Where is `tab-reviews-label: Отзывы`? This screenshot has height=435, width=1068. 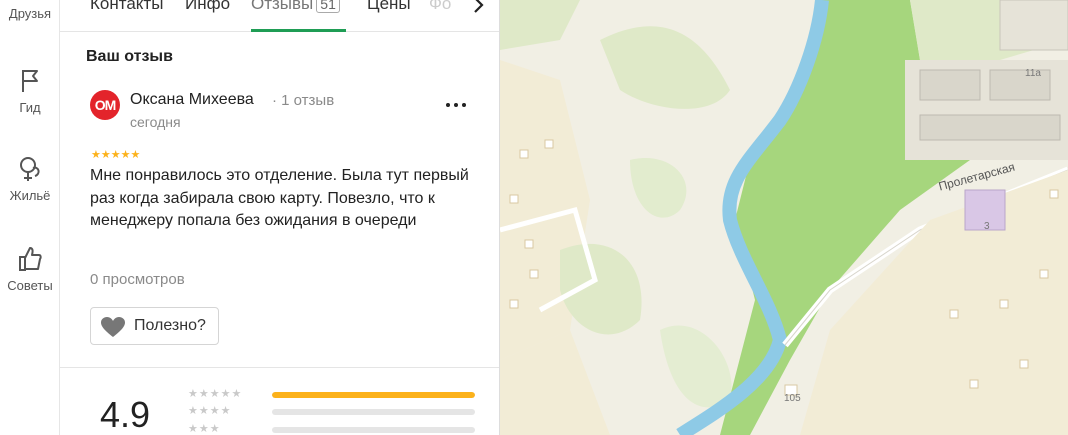 tab-reviews-label: Отзывы is located at coordinates (282, 6).